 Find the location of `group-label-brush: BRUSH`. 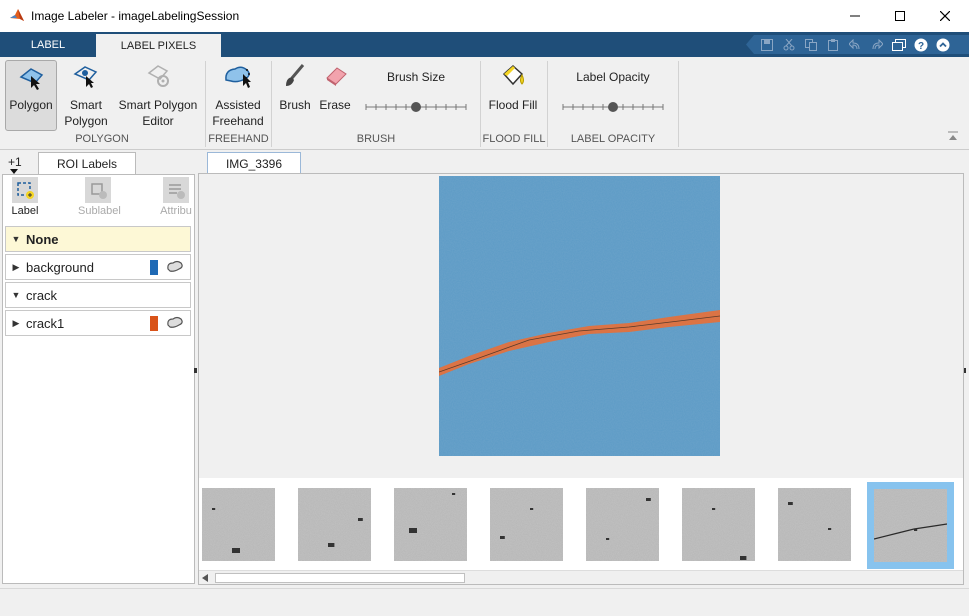

group-label-brush: BRUSH is located at coordinates (376, 139).